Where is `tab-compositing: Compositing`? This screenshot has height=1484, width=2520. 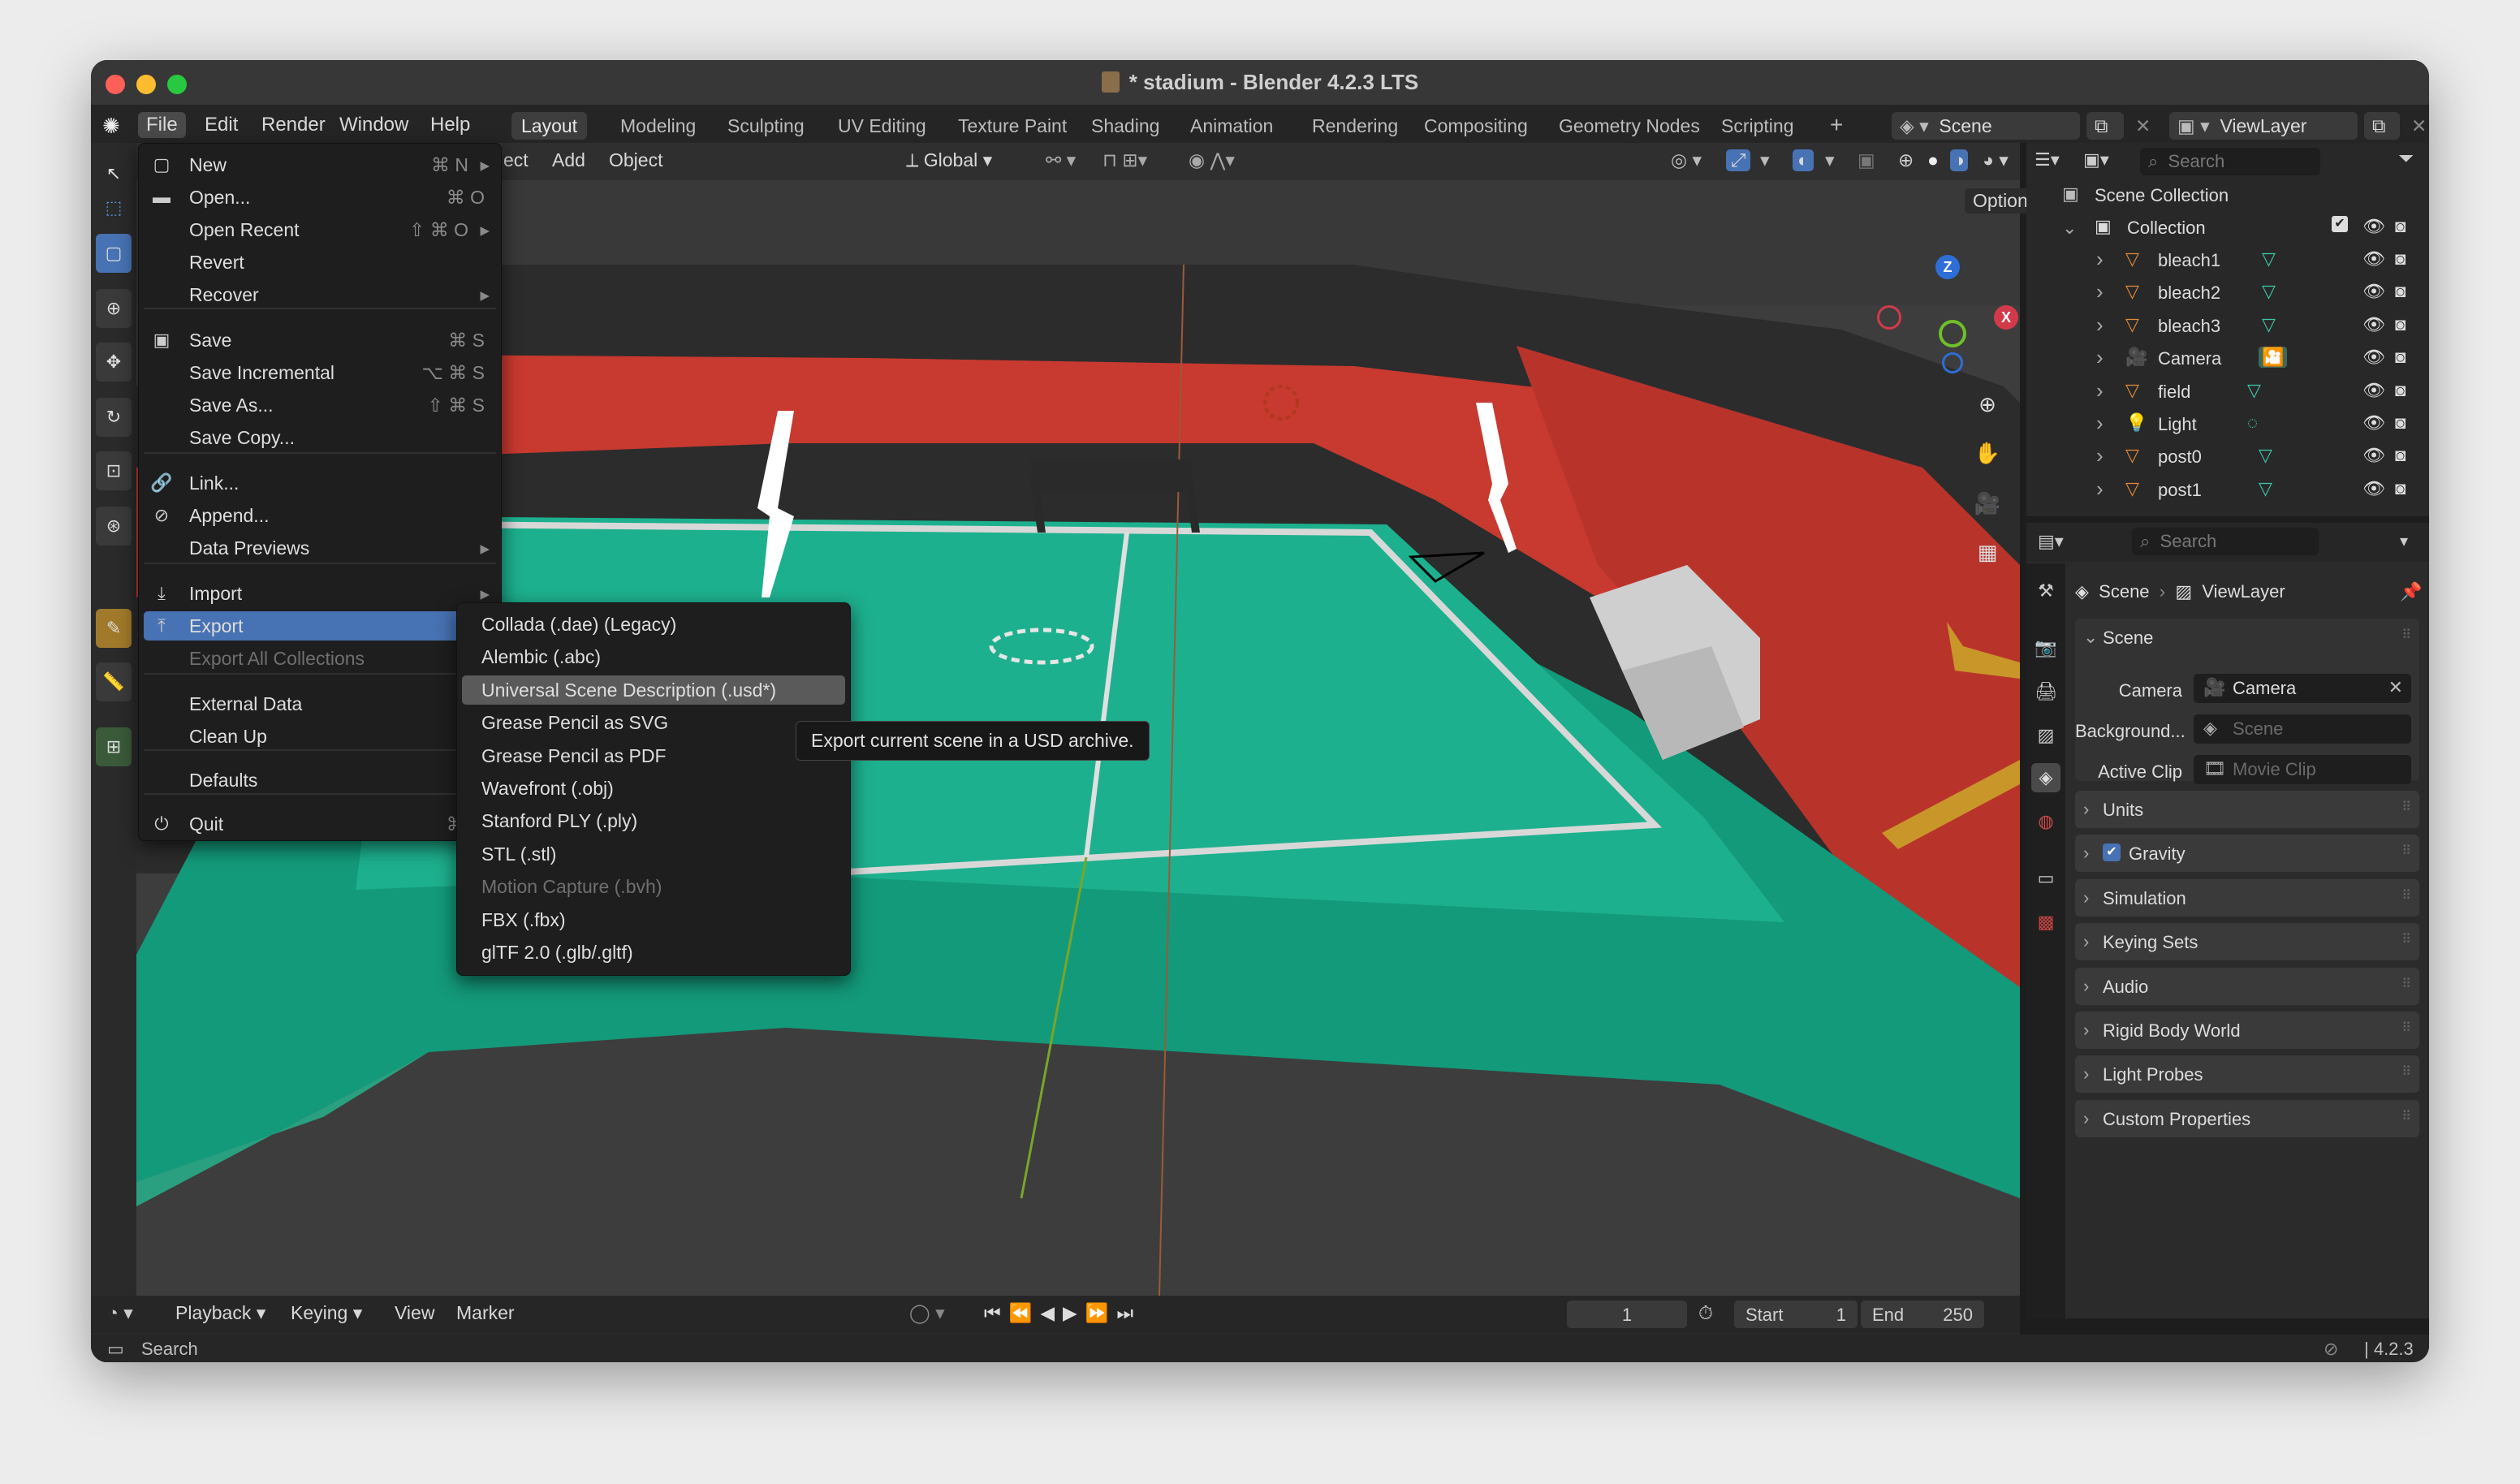
tab-compositing: Compositing is located at coordinates (1476, 126).